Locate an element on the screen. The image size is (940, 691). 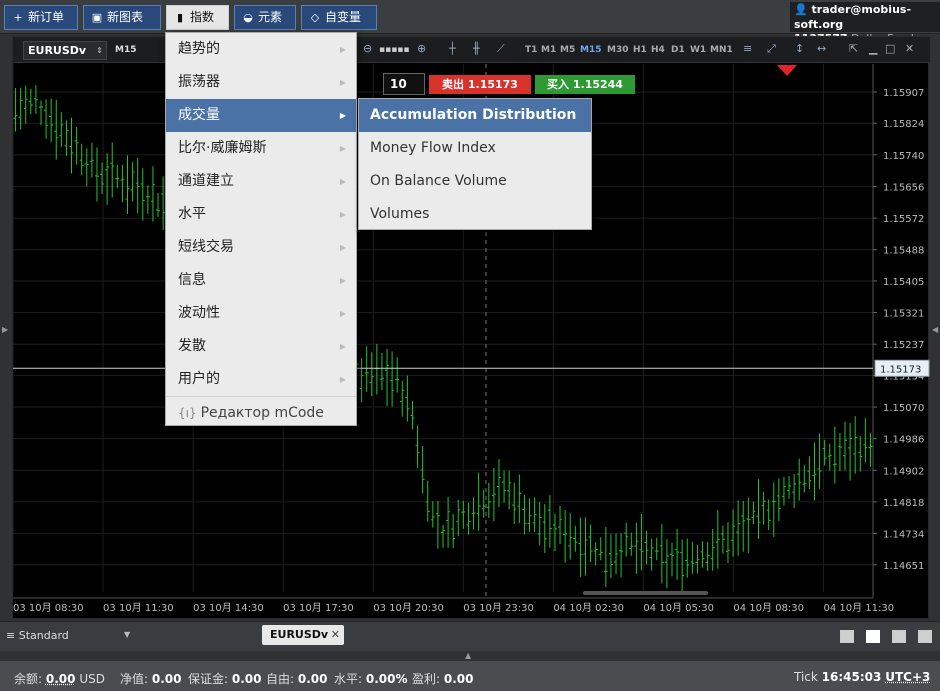
timeframe-w1: W1 is located at coordinates (698, 50).